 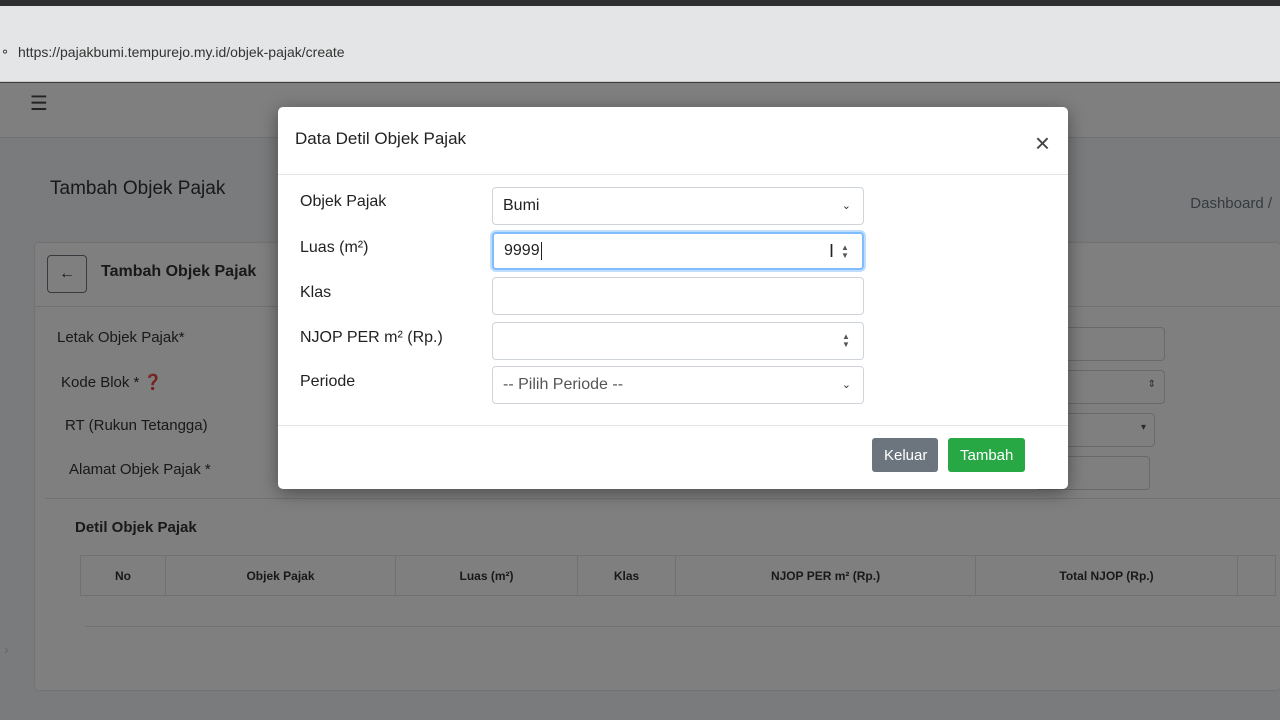 I want to click on periode-placeholder: -- Pilih Periode --, so click(x=563, y=384).